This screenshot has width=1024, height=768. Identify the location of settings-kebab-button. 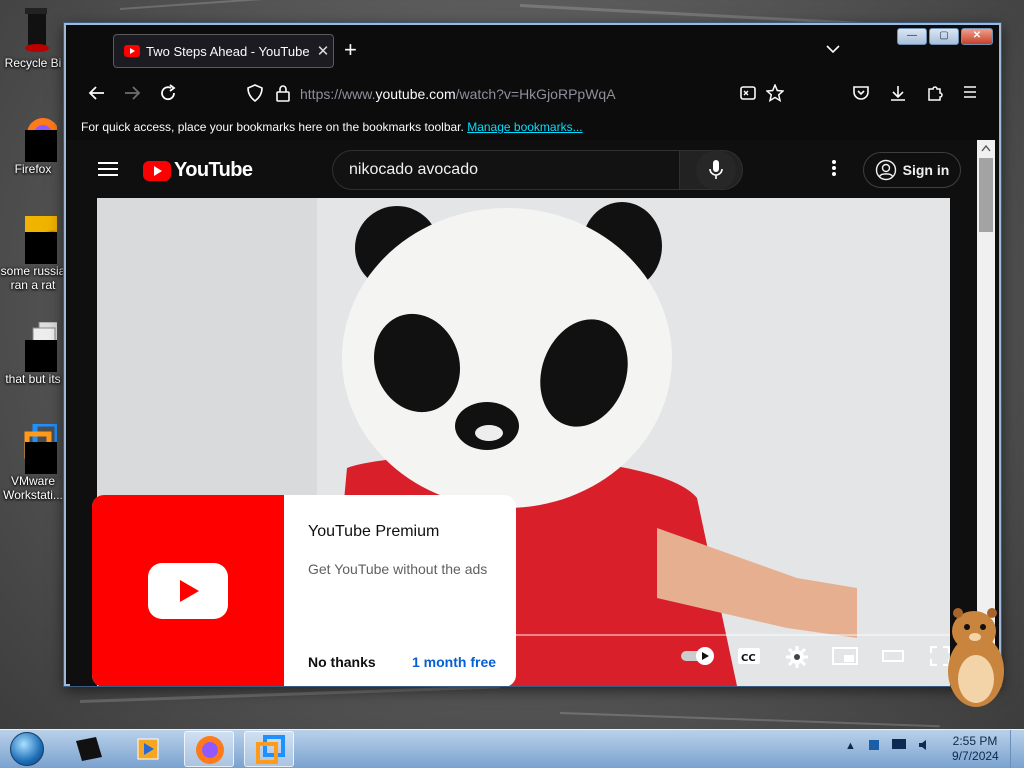
(834, 170).